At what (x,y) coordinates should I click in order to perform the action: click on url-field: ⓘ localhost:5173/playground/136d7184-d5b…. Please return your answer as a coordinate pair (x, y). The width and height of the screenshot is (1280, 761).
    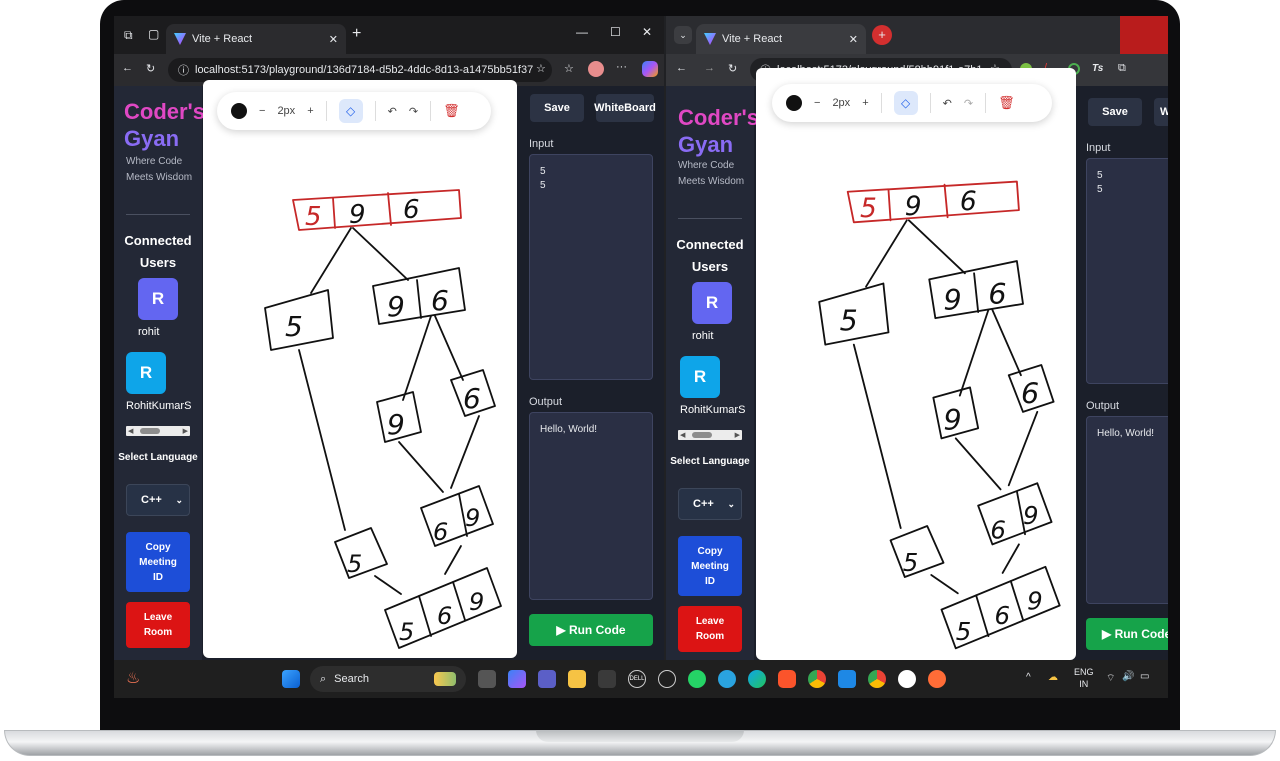
    Looking at the image, I should click on (360, 70).